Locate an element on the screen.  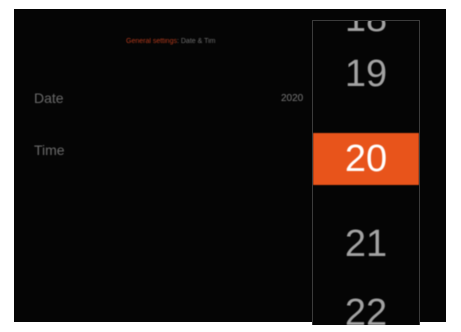
breadcrumb-current: Date & Tim is located at coordinates (198, 41).